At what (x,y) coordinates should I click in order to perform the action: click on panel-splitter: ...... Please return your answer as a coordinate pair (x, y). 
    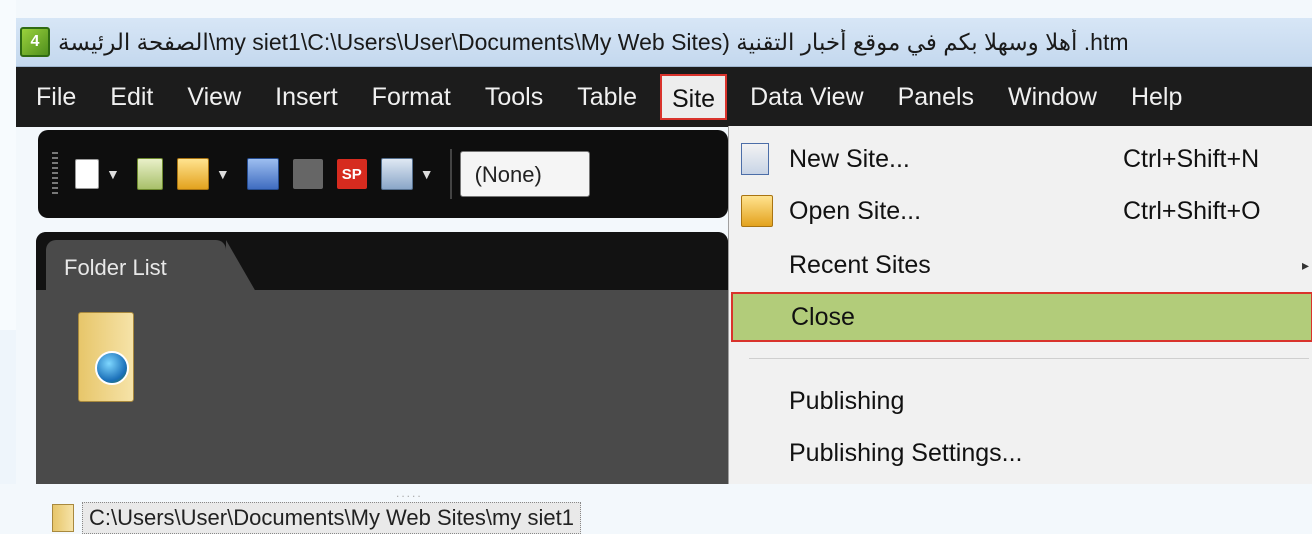
    Looking at the image, I should click on (409, 493).